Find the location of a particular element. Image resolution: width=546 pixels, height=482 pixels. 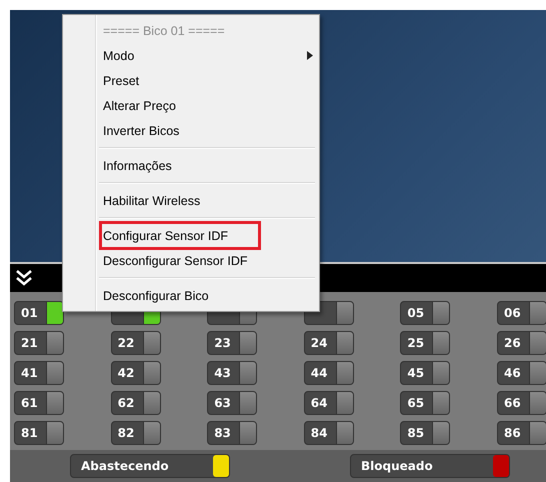

submenu-arrow-icon is located at coordinates (310, 55).